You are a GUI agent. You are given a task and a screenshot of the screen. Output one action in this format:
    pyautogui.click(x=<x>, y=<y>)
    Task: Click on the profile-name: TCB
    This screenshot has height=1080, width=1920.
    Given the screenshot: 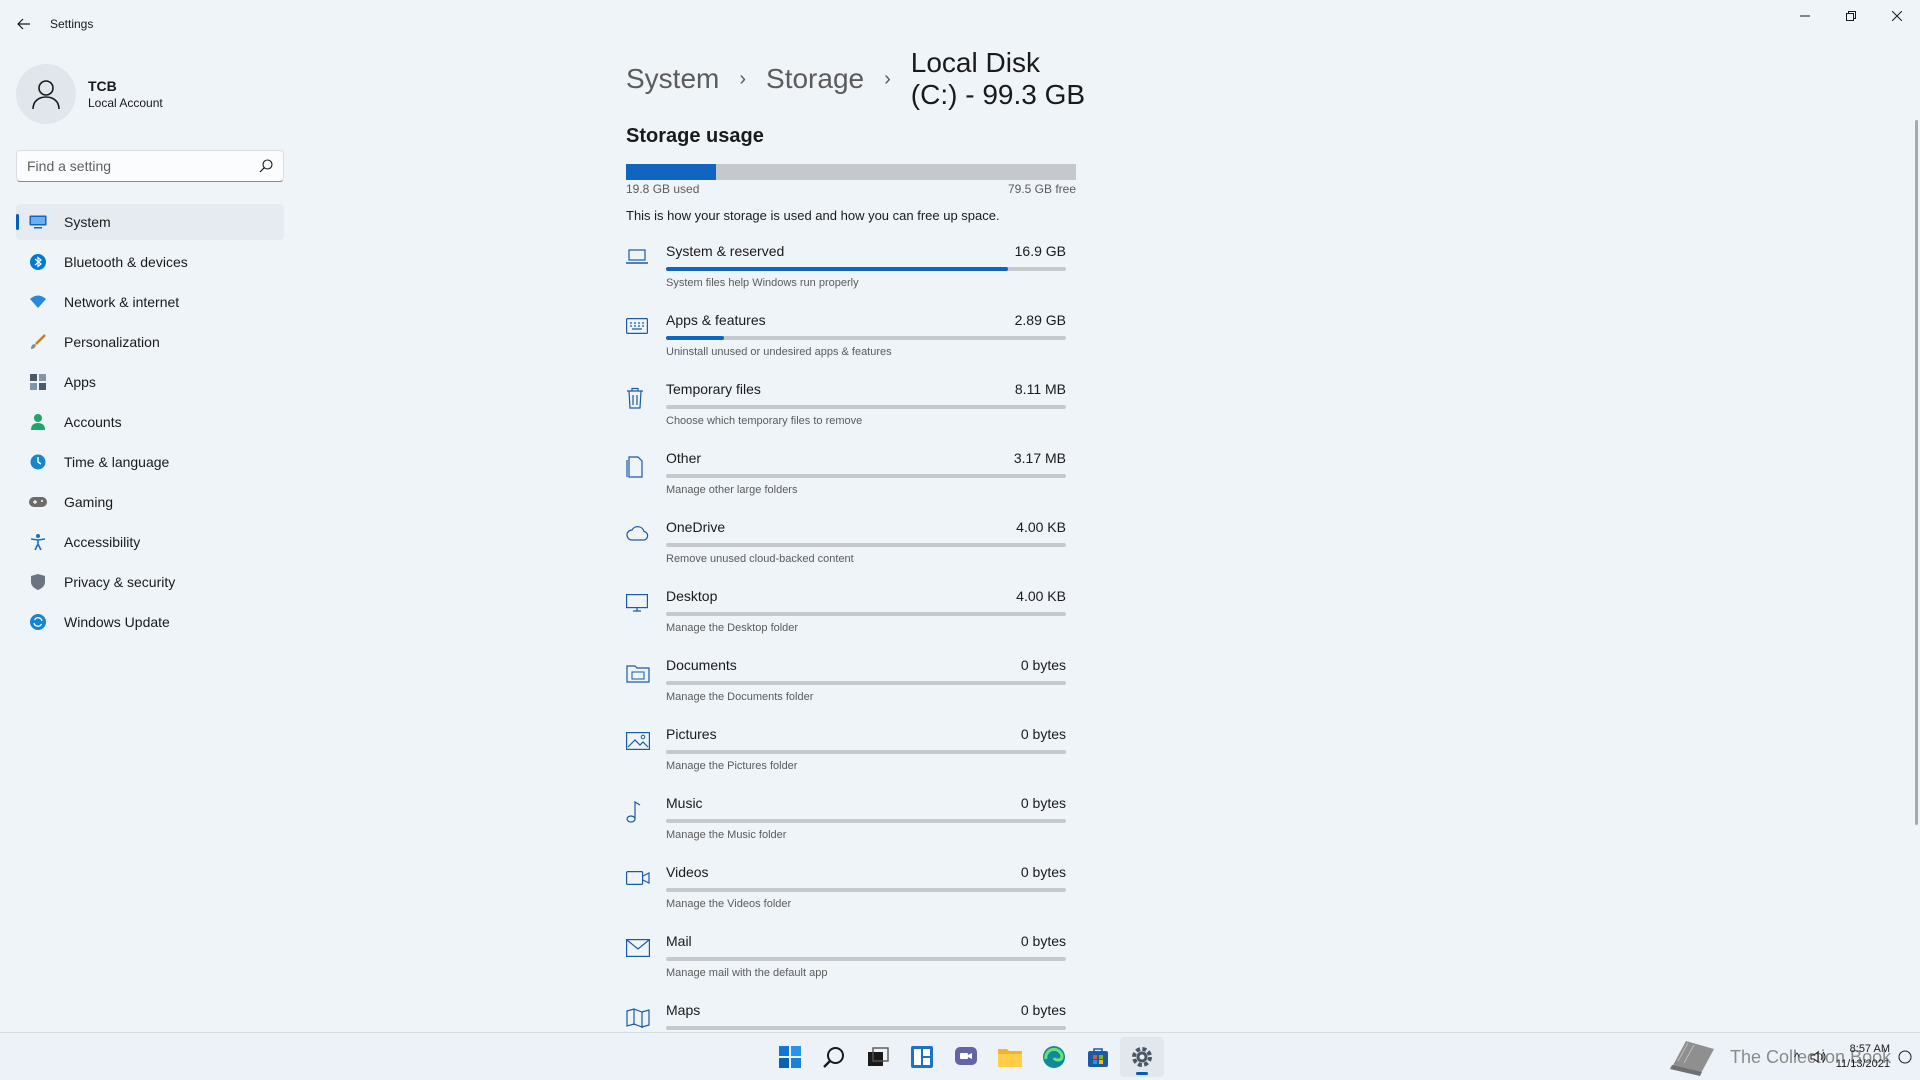 What is the action you would take?
    pyautogui.click(x=102, y=86)
    